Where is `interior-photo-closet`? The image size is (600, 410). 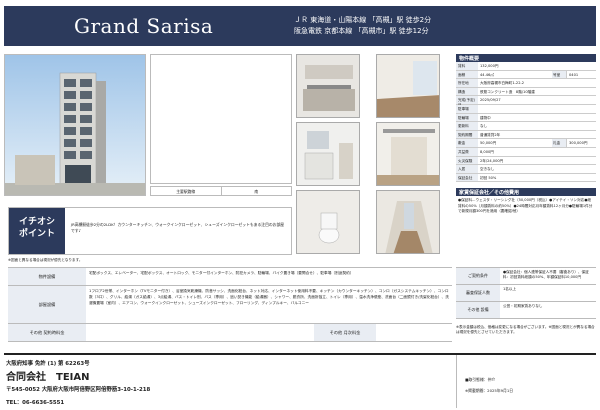
interior-photo-closet is located at coordinates (408, 154).